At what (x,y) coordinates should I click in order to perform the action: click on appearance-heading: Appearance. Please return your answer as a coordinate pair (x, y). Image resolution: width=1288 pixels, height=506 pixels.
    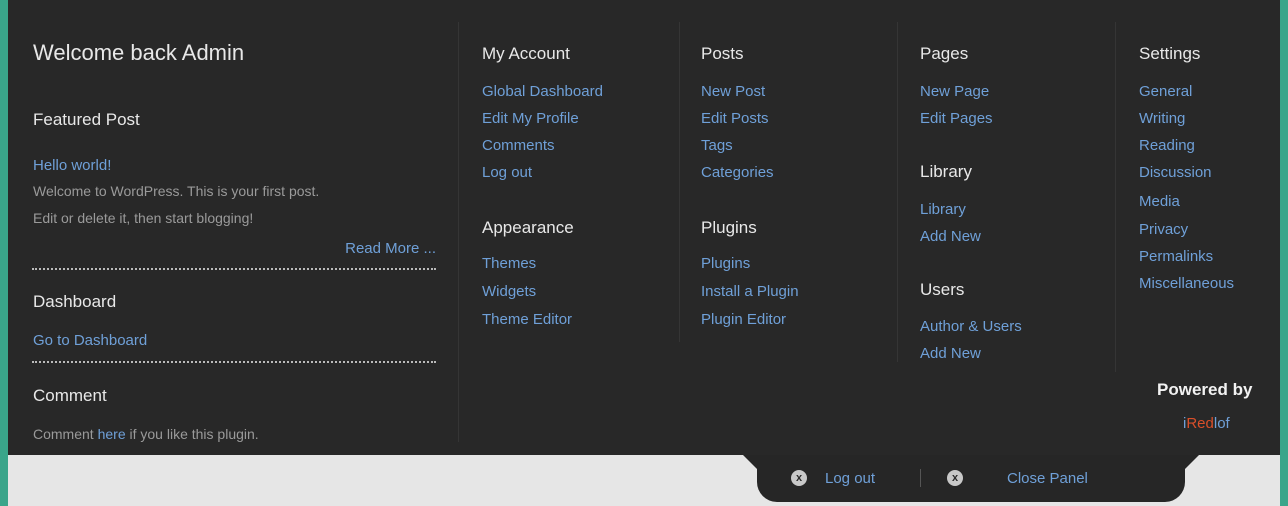
    Looking at the image, I should click on (528, 227).